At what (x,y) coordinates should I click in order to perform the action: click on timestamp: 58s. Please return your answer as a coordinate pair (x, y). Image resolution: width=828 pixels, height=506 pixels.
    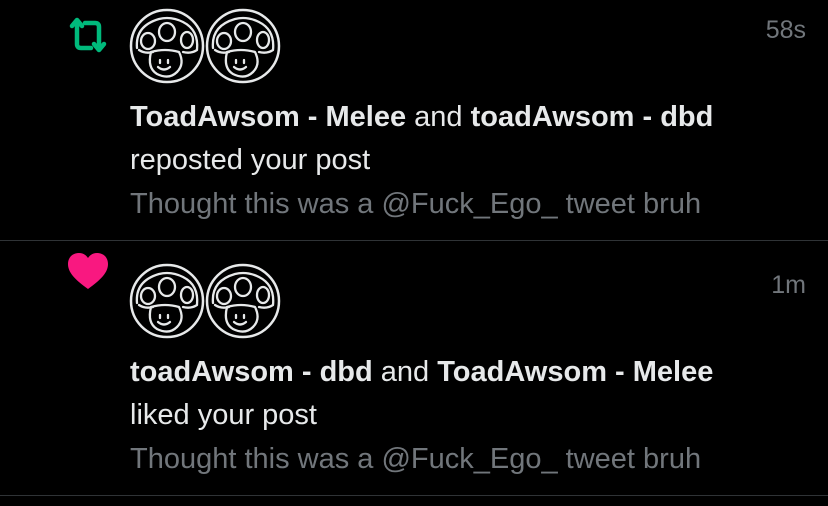
    Looking at the image, I should click on (785, 30).